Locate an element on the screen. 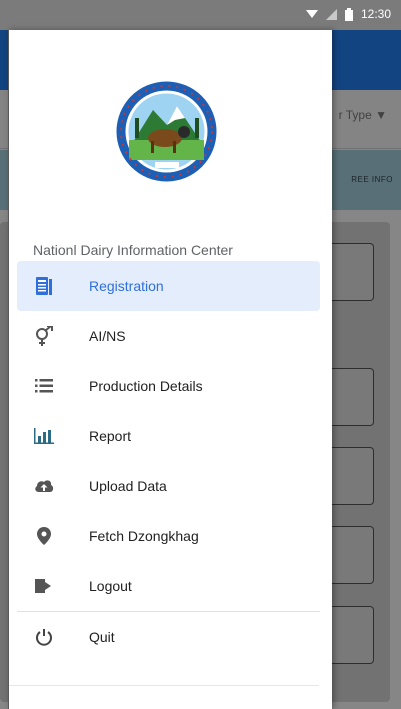 The width and height of the screenshot is (401, 709). wifi-icon is located at coordinates (311, 14).